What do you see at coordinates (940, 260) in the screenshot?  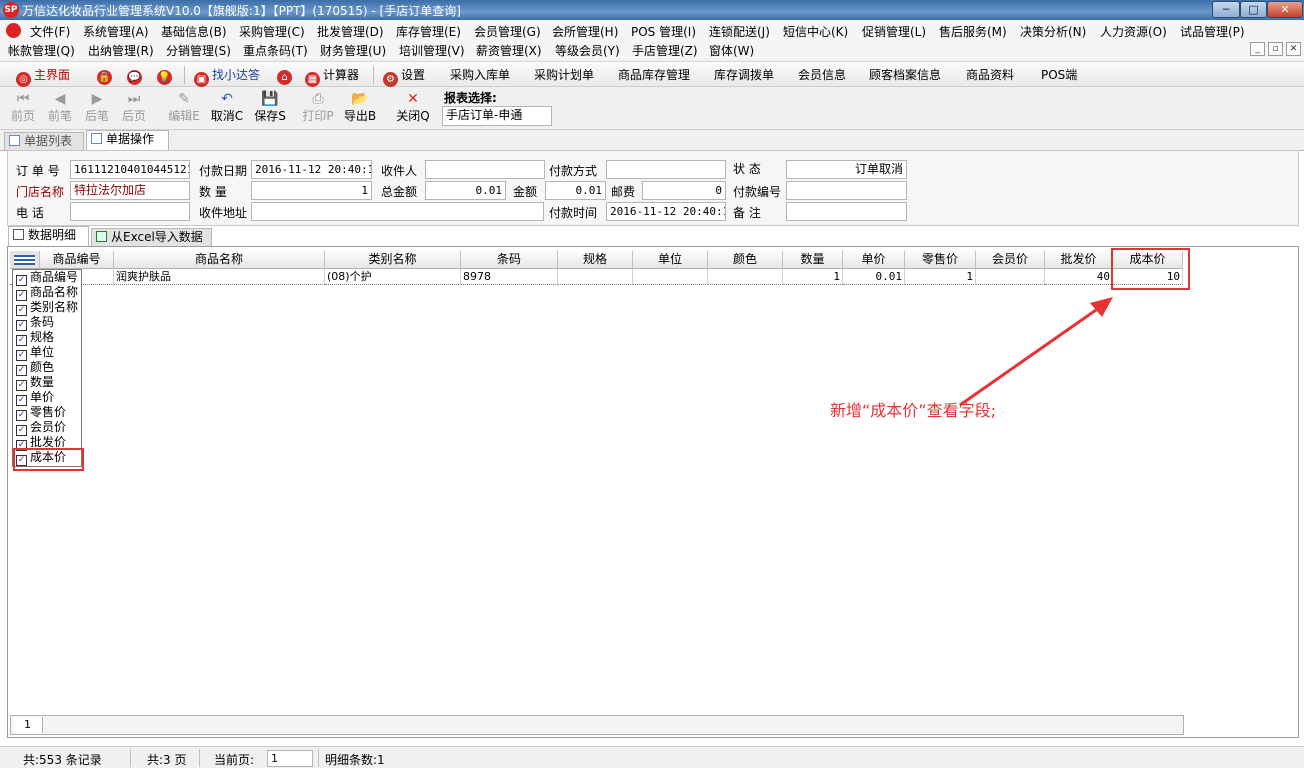 I see `col-header-retail-price: 零售价` at bounding box center [940, 260].